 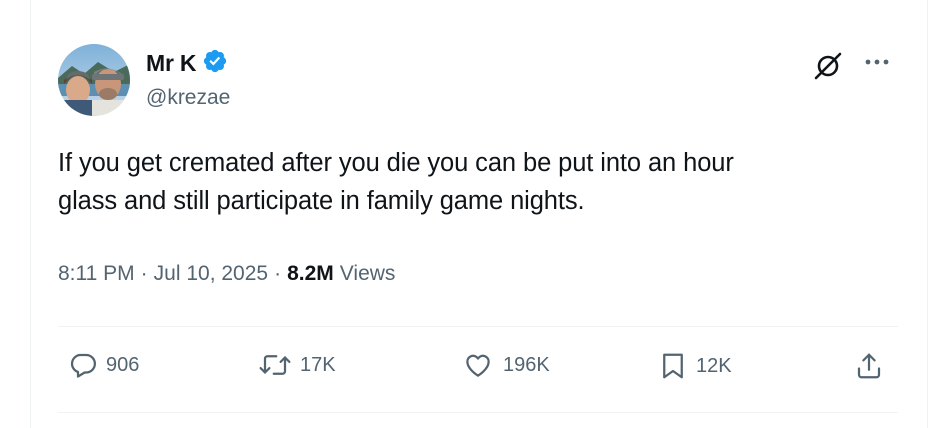 I want to click on share-button, so click(x=869, y=366).